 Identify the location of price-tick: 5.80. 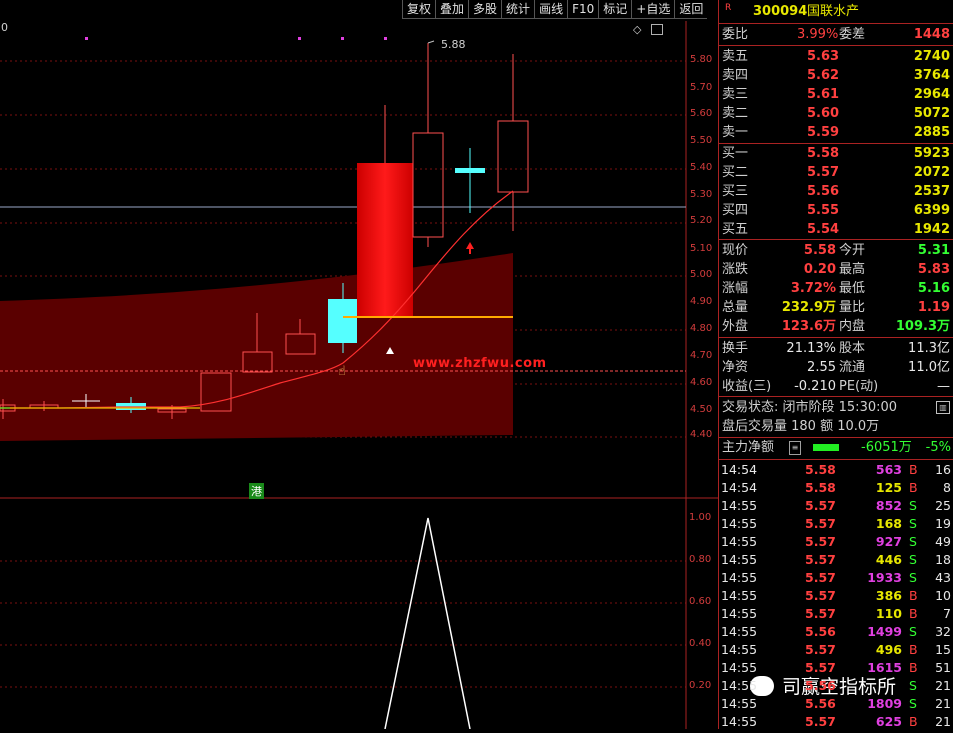
(701, 59).